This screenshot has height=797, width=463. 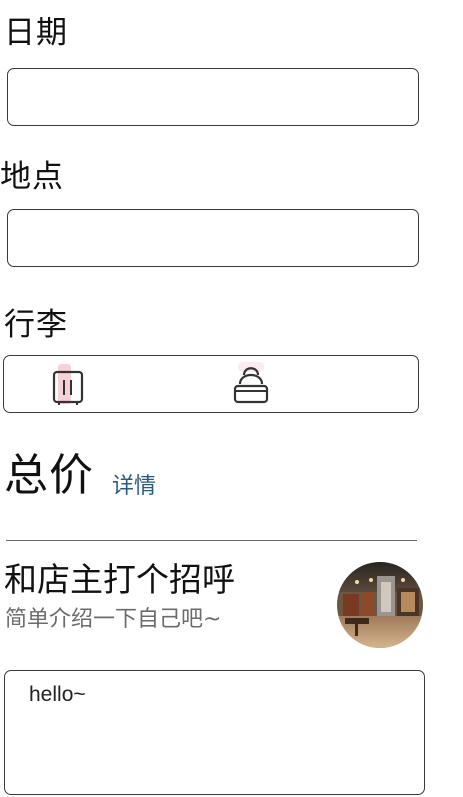 What do you see at coordinates (211, 384) in the screenshot?
I see `luggage-selector` at bounding box center [211, 384].